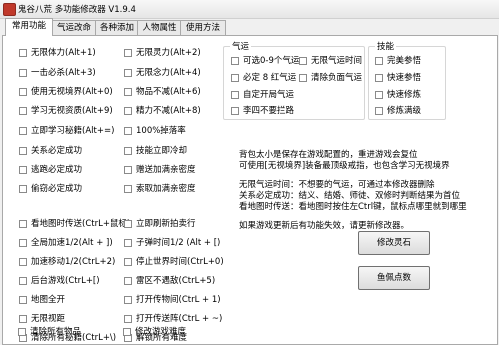  I want to click on tab-usage: 使用方法, so click(203, 27).